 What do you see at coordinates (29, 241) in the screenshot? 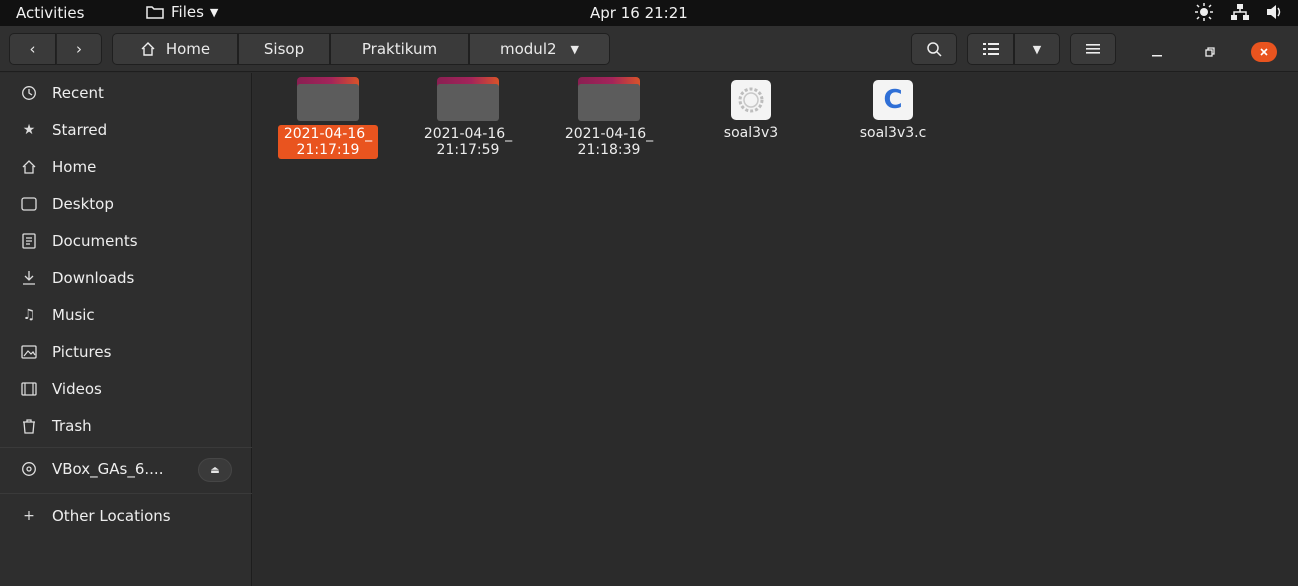
I see `document-icon` at bounding box center [29, 241].